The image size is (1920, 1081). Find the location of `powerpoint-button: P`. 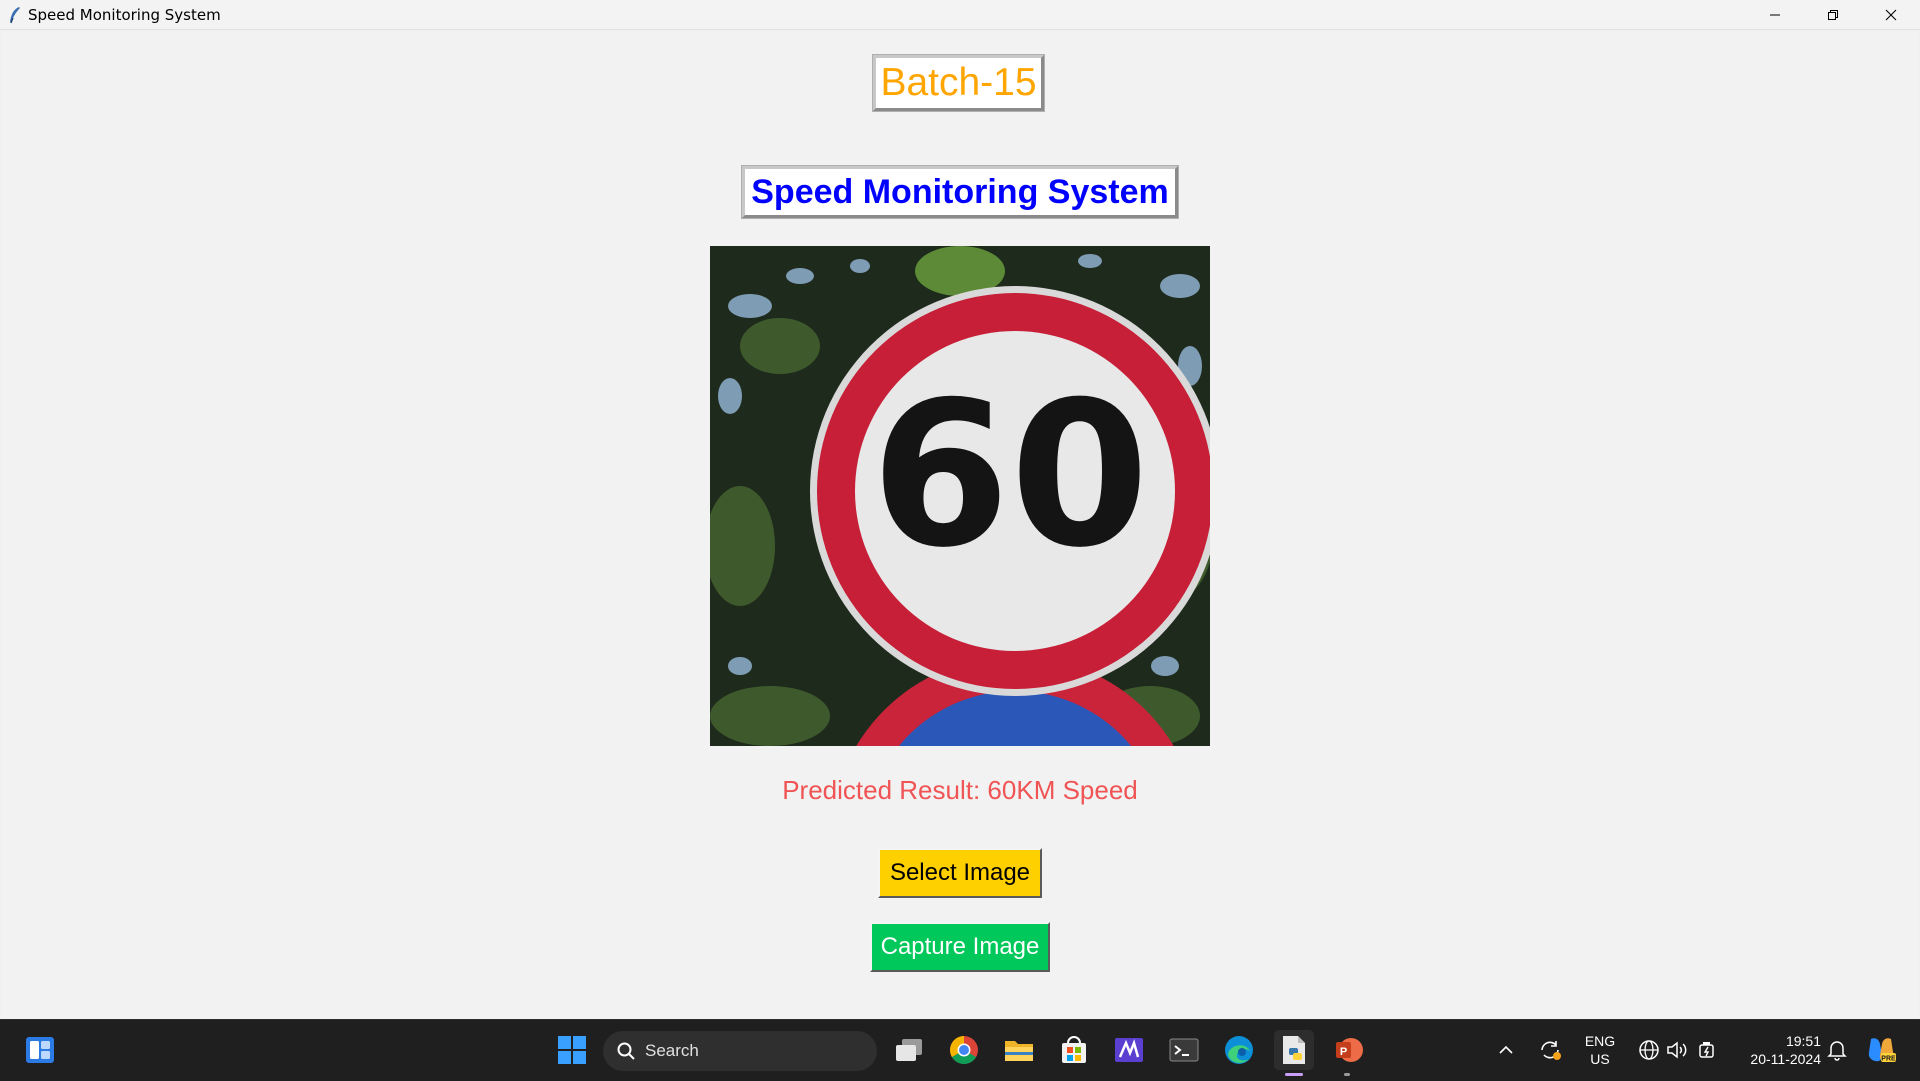

powerpoint-button: P is located at coordinates (1349, 1050).